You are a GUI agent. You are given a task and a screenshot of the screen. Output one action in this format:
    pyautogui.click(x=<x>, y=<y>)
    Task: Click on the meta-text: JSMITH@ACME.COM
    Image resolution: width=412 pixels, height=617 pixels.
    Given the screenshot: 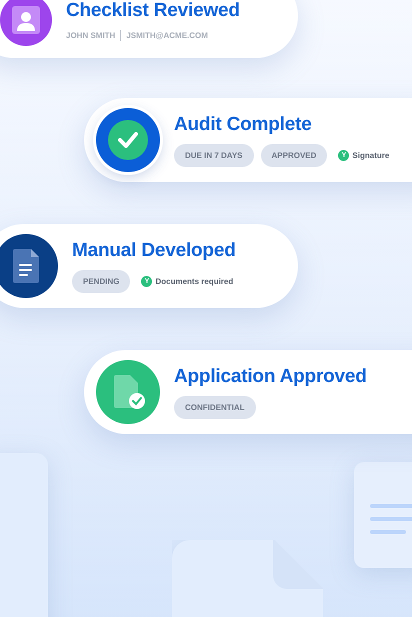 What is the action you would take?
    pyautogui.click(x=167, y=35)
    